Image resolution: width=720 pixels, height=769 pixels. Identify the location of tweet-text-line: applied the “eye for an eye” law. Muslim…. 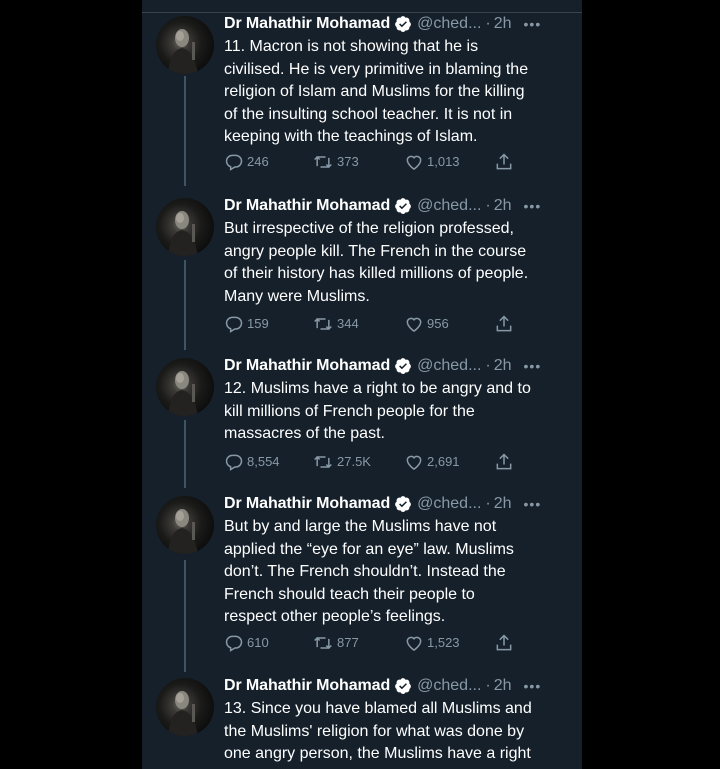
(369, 549).